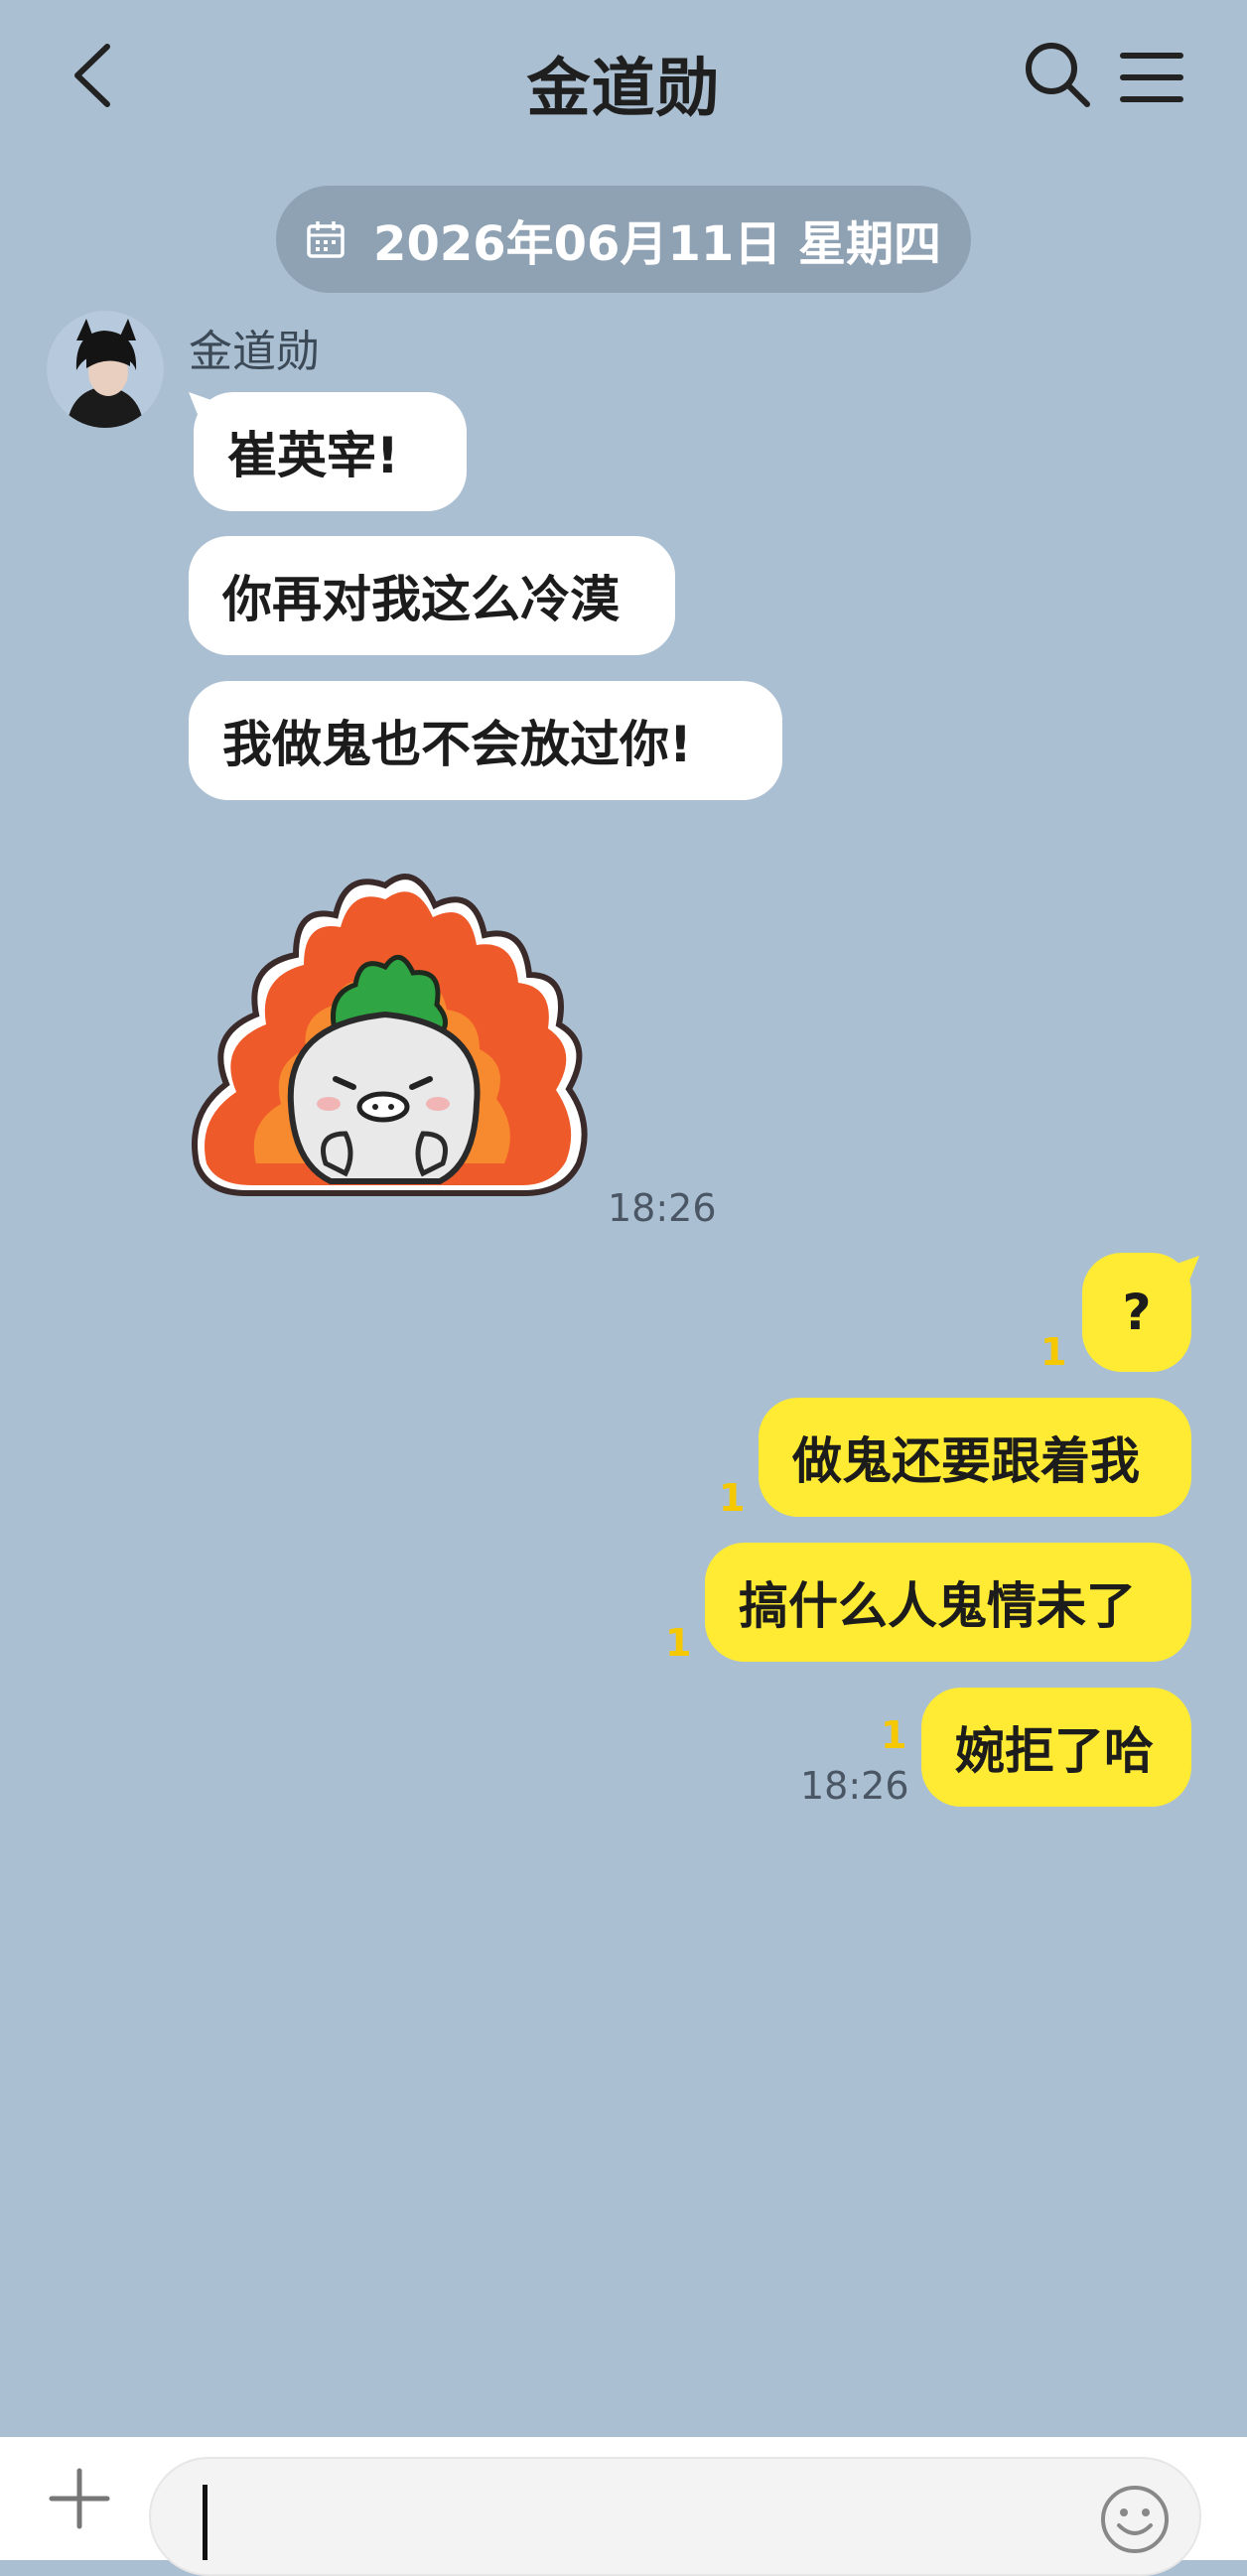 This screenshot has height=2576, width=1247. I want to click on outgoing-message: 搞什么人鬼情未了, so click(948, 1602).